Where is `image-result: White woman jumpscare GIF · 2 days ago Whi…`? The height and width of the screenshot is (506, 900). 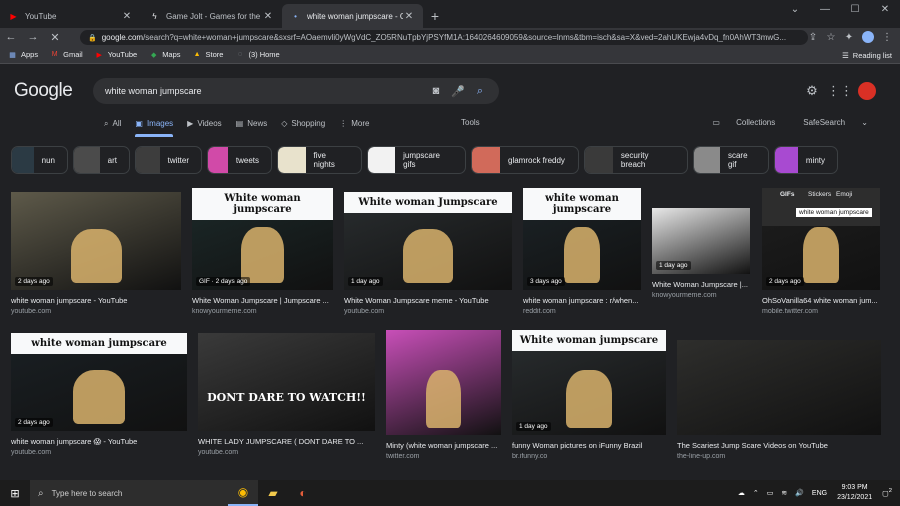 image-result: White woman jumpscare GIF · 2 days ago Whi… is located at coordinates (262, 251).